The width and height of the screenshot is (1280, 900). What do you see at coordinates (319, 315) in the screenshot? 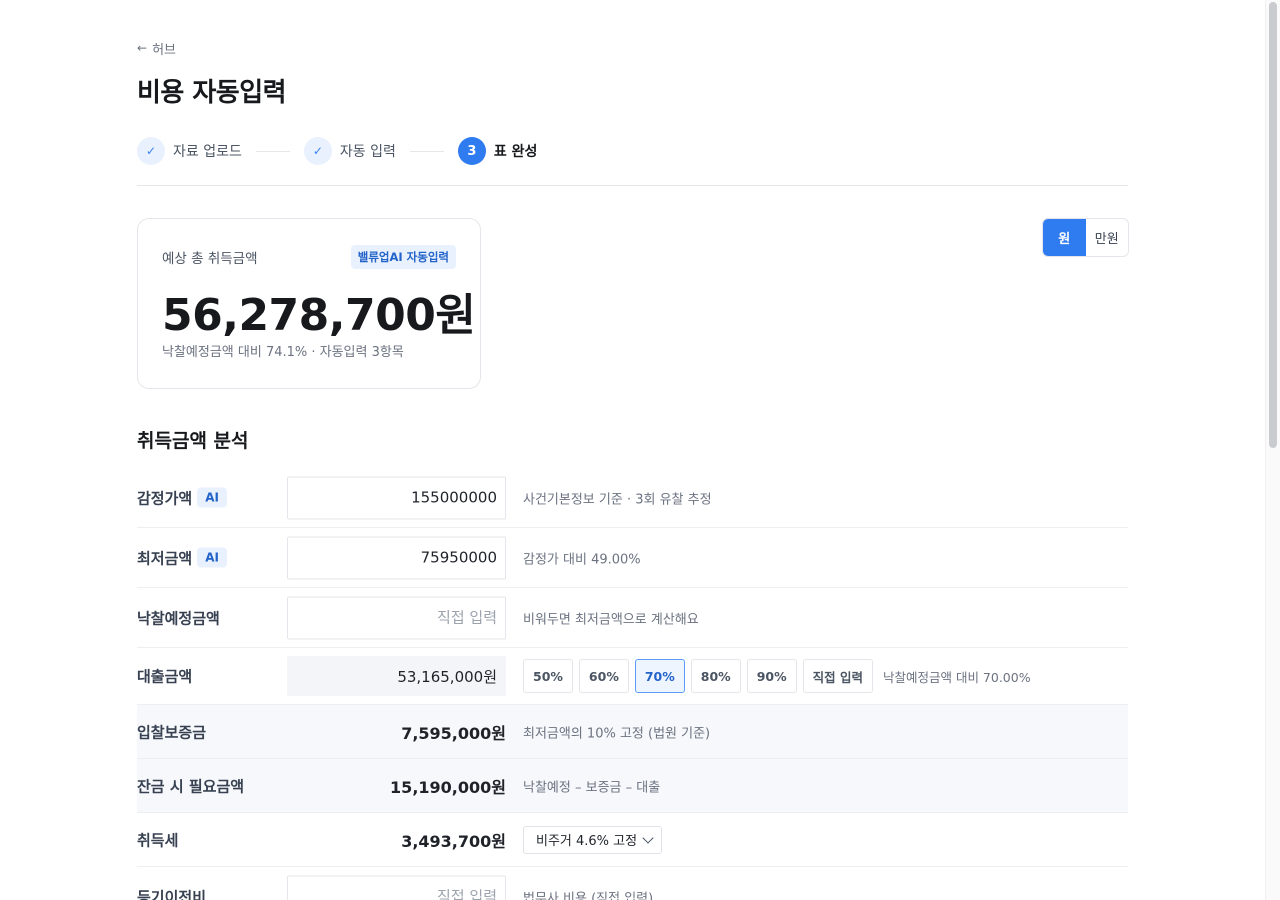
I see `total-acquisition-amount: 56,278,700원` at bounding box center [319, 315].